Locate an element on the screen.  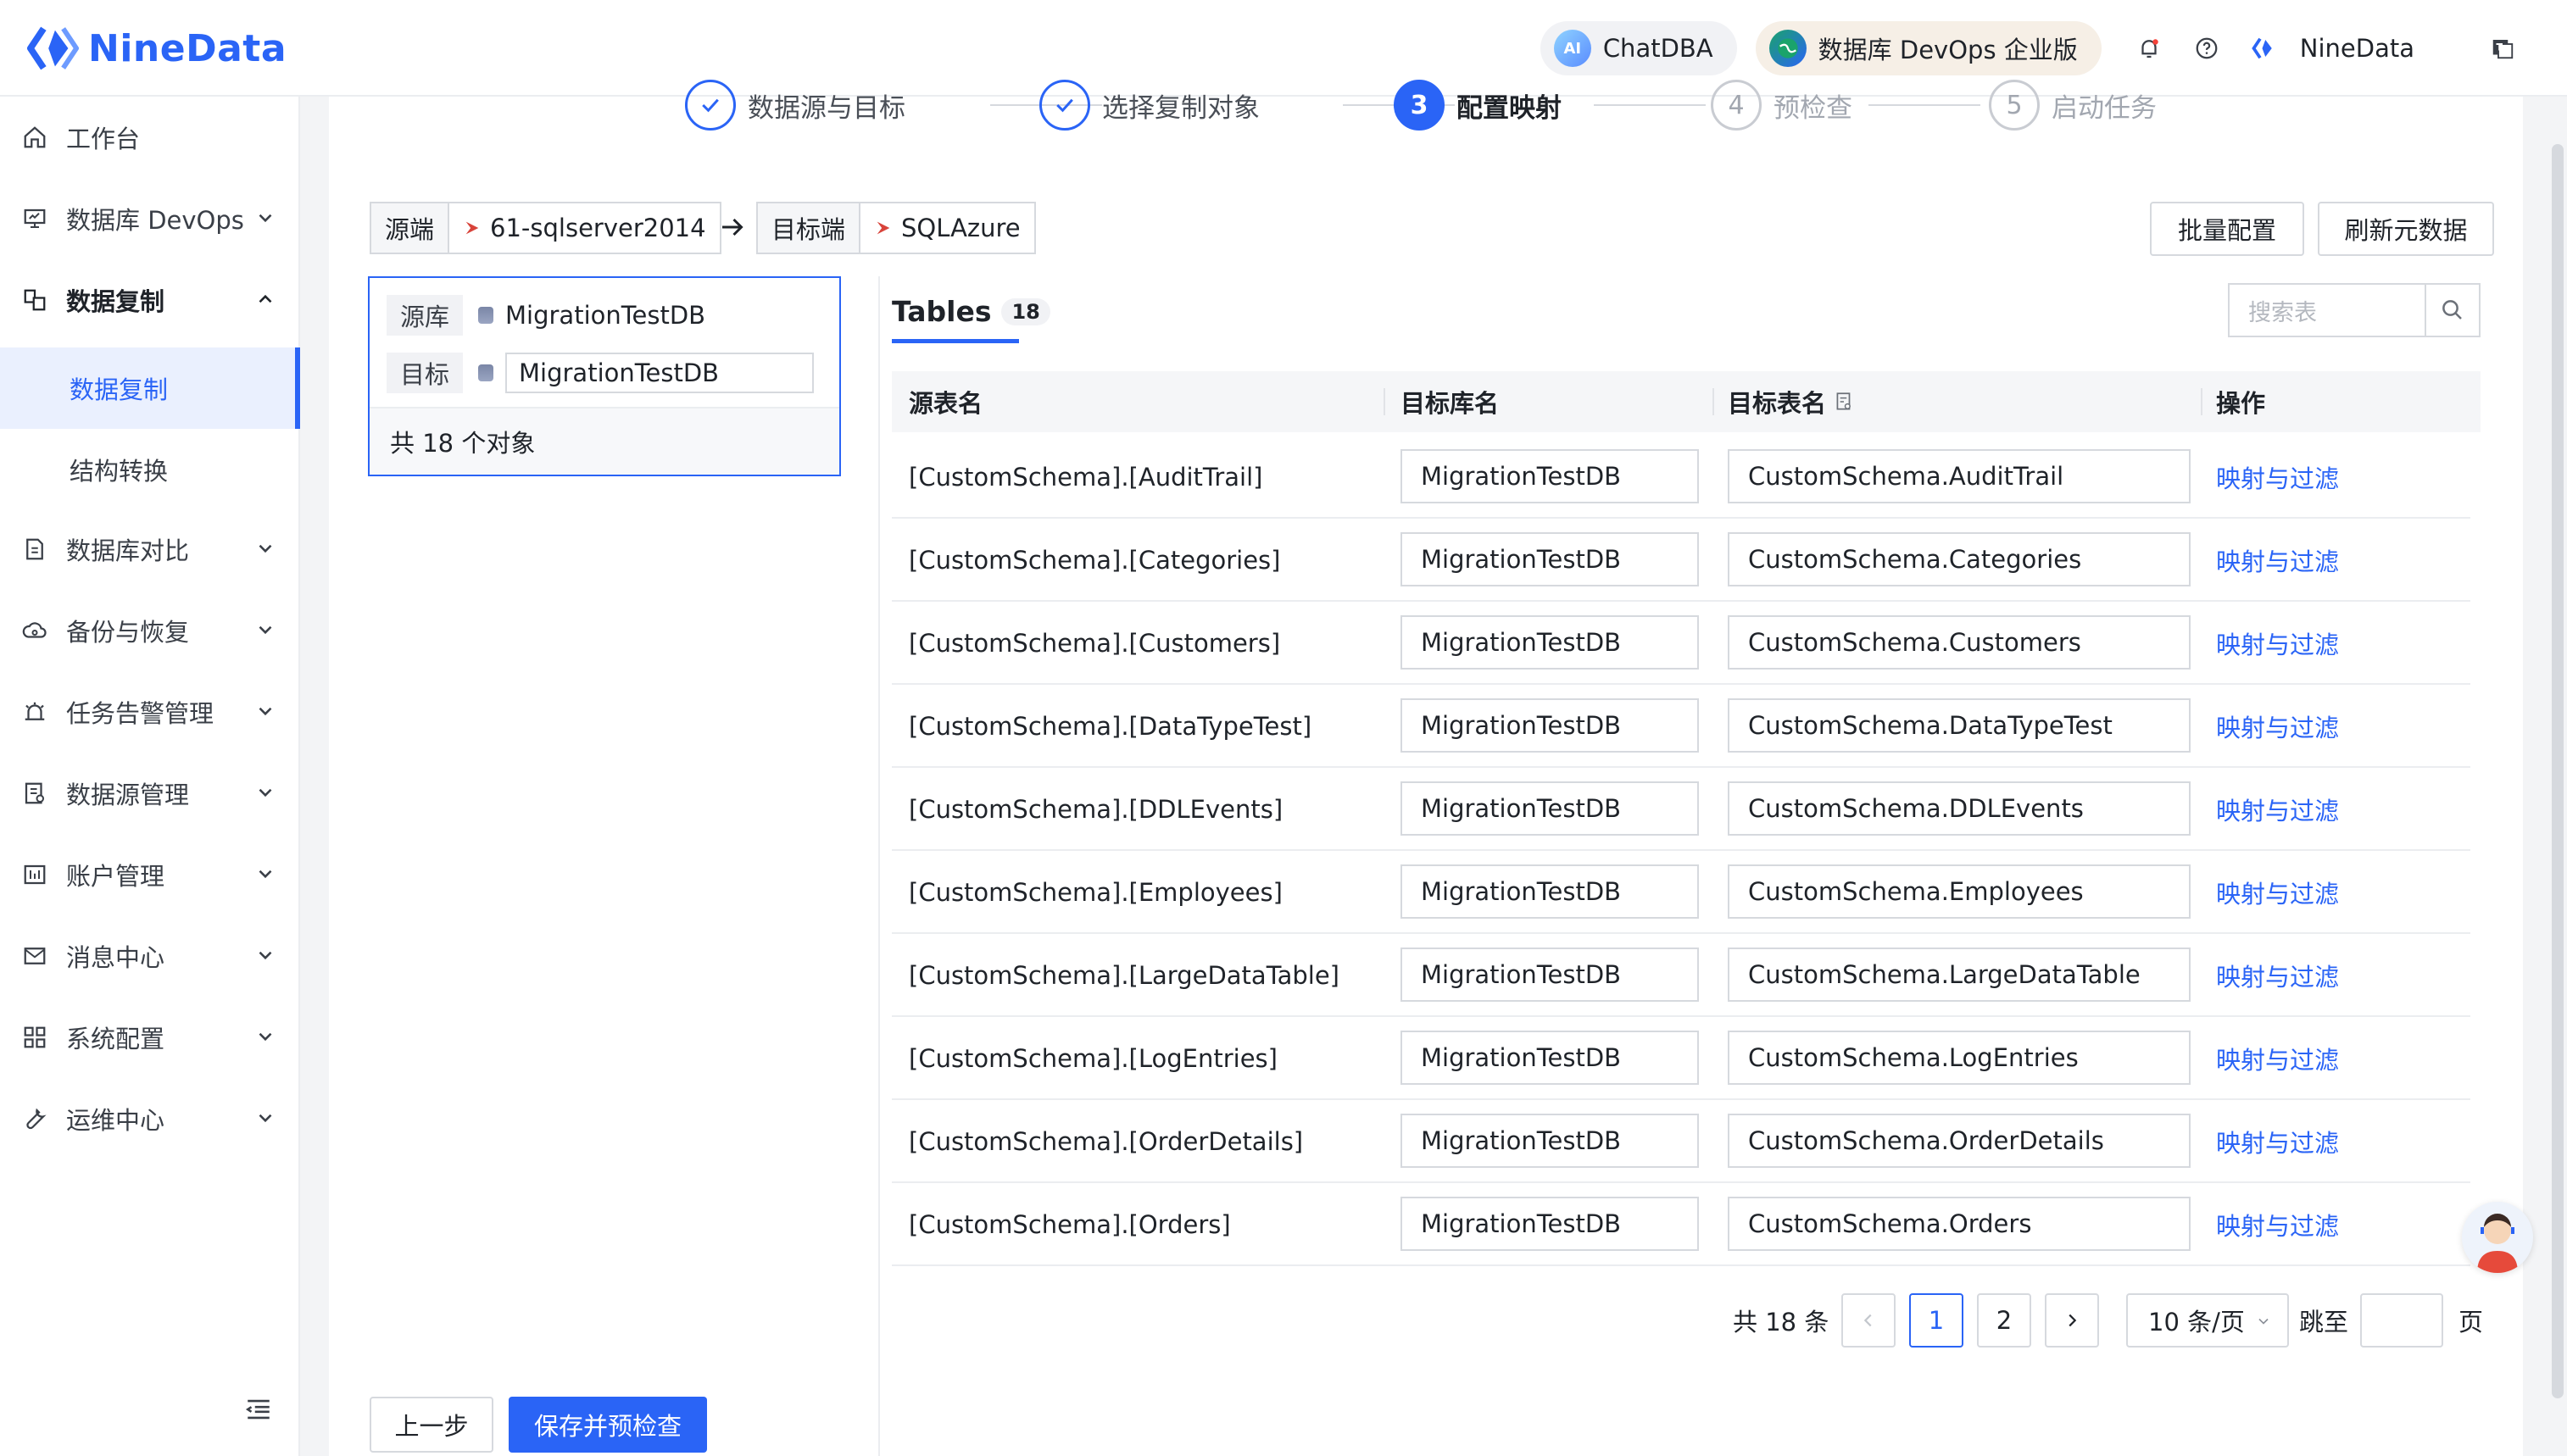
devops-edition-button: 数据库 DevOps 企业版 is located at coordinates (1928, 48).